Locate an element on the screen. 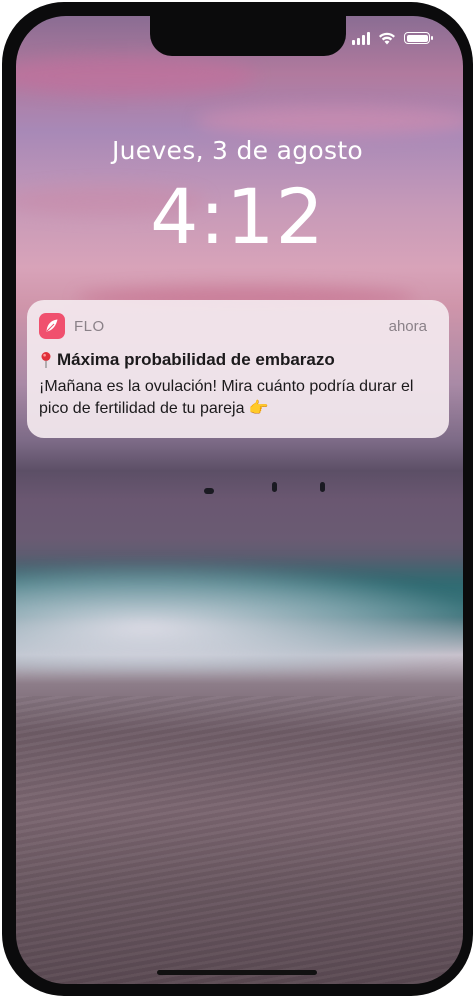 This screenshot has height=998, width=475. status-bar is located at coordinates (392, 38).